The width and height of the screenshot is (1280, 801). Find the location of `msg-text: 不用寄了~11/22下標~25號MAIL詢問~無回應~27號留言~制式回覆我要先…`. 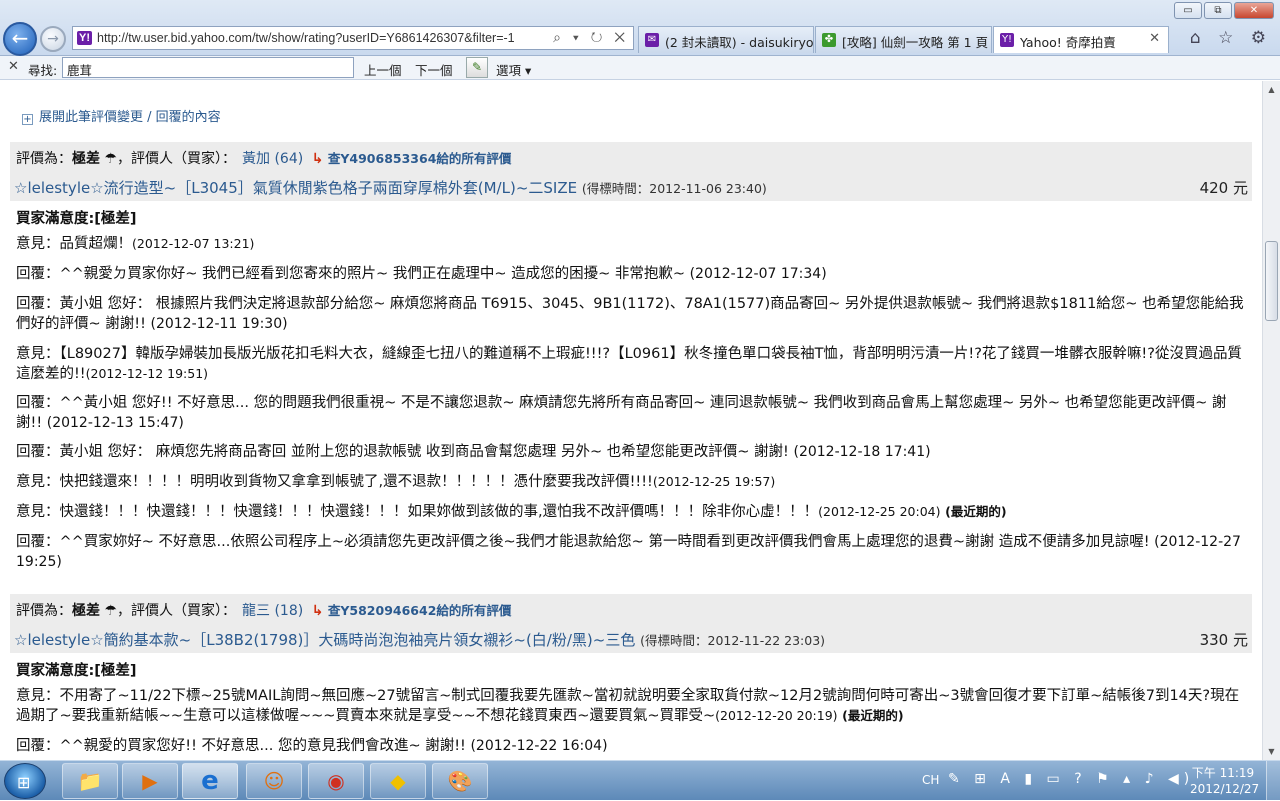

msg-text: 不用寄了~11/22下標~25號MAIL詢問~無回應~27號留言~制式回覆我要先… is located at coordinates (628, 706).